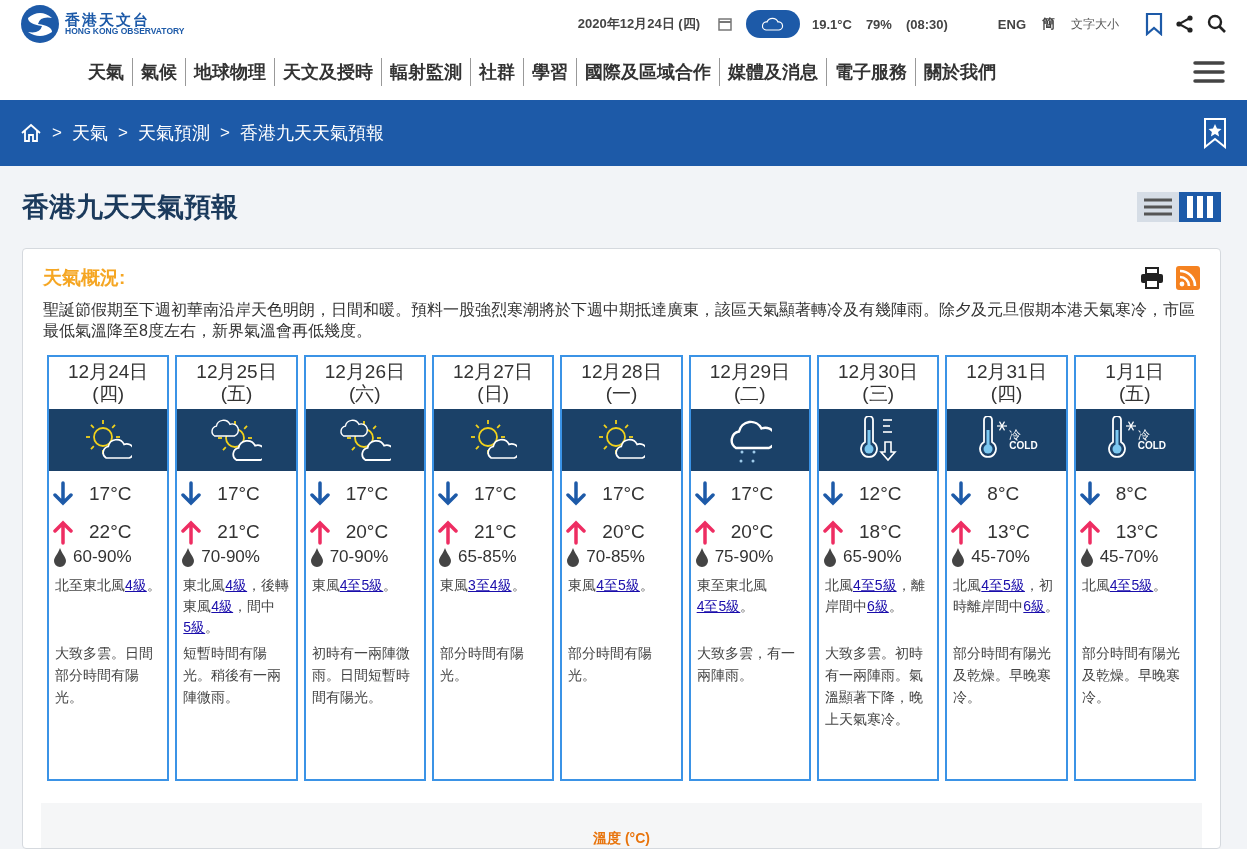 The image size is (1247, 849). What do you see at coordinates (125, 31) in the screenshot?
I see `logo-subtitle: HONG KONG OBSERVATORY` at bounding box center [125, 31].